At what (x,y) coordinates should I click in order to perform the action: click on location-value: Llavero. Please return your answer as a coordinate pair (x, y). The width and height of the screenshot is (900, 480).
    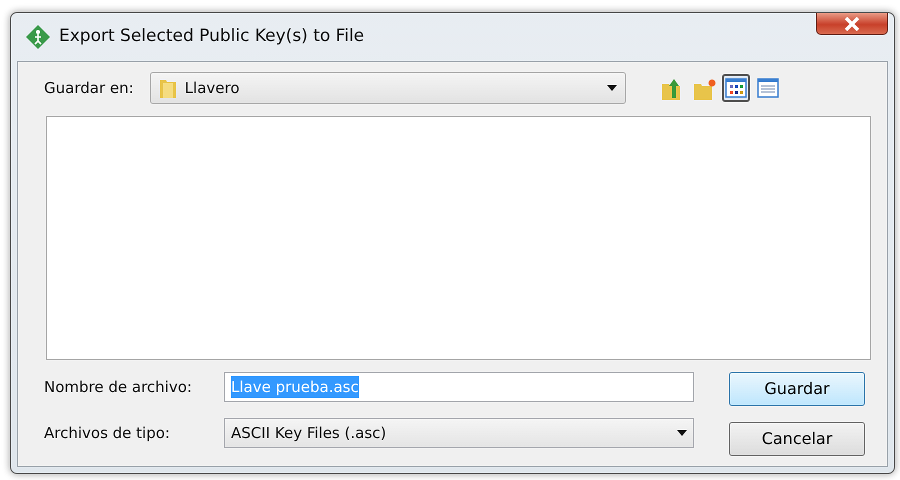
    Looking at the image, I should click on (212, 88).